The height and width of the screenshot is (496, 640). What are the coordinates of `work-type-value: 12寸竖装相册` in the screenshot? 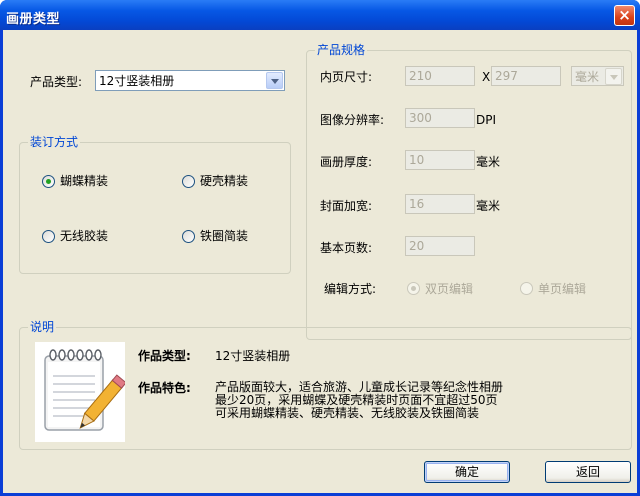 It's located at (253, 356).